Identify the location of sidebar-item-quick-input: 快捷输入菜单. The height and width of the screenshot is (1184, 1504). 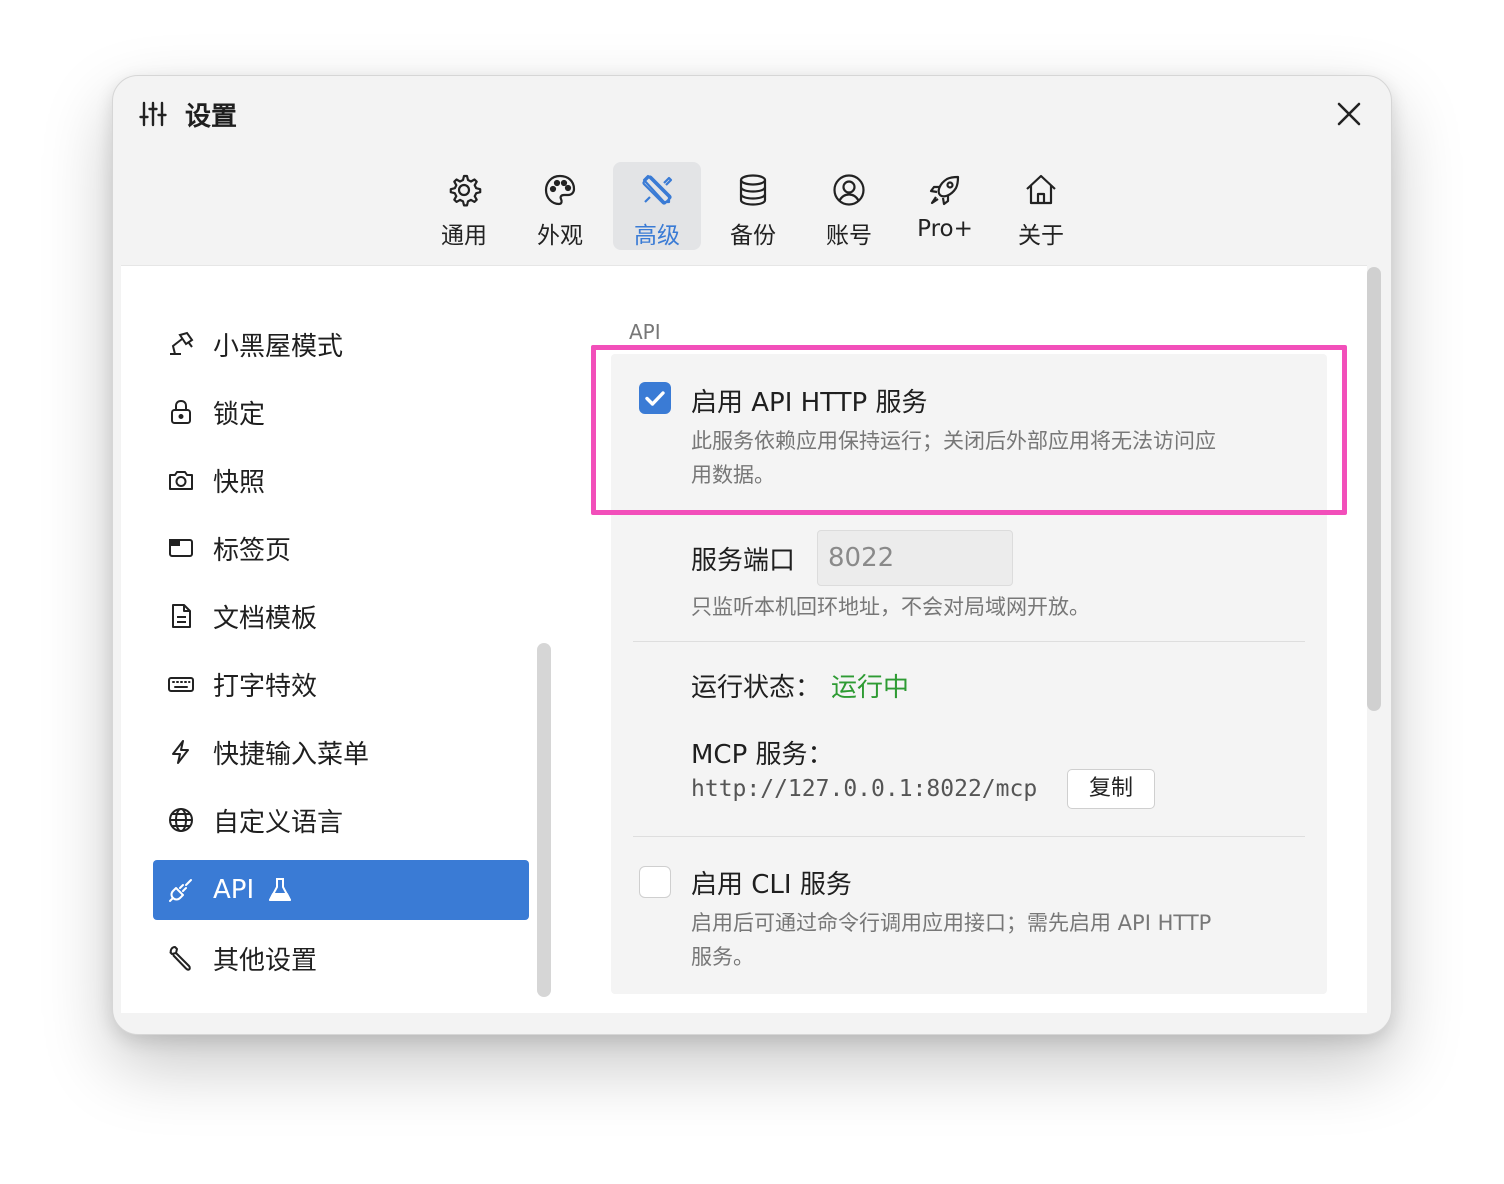
(341, 752).